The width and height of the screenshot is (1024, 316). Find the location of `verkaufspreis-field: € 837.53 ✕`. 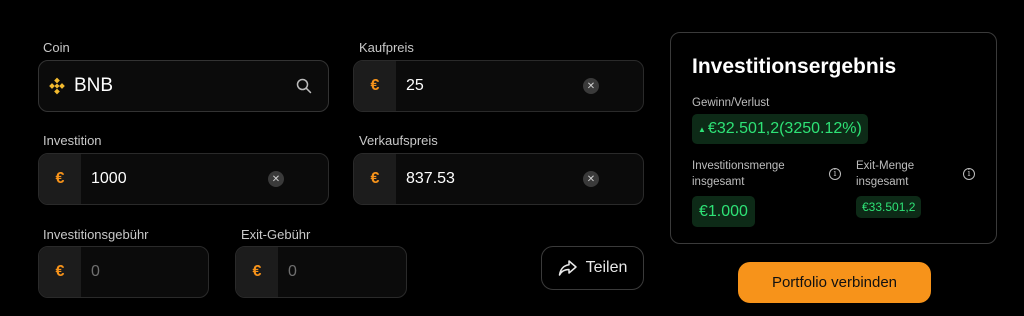

verkaufspreis-field: € 837.53 ✕ is located at coordinates (498, 179).